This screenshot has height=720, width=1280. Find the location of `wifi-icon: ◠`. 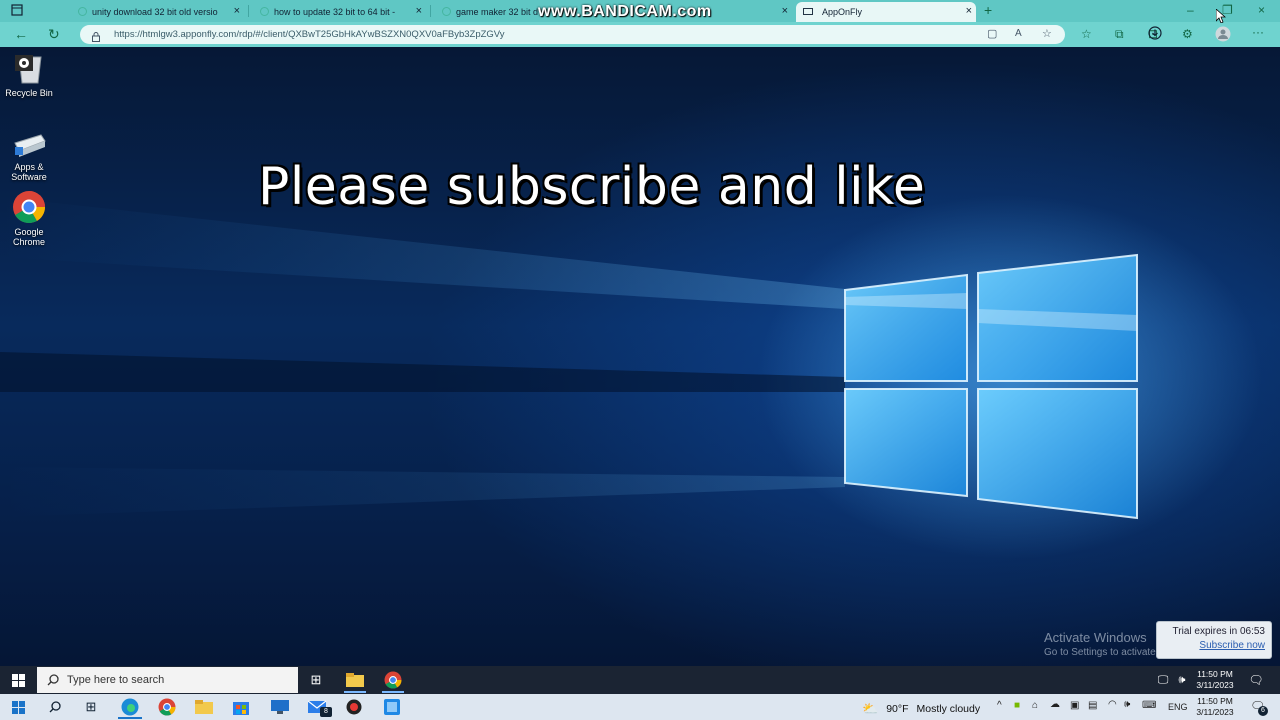

wifi-icon: ◠ is located at coordinates (1112, 704).